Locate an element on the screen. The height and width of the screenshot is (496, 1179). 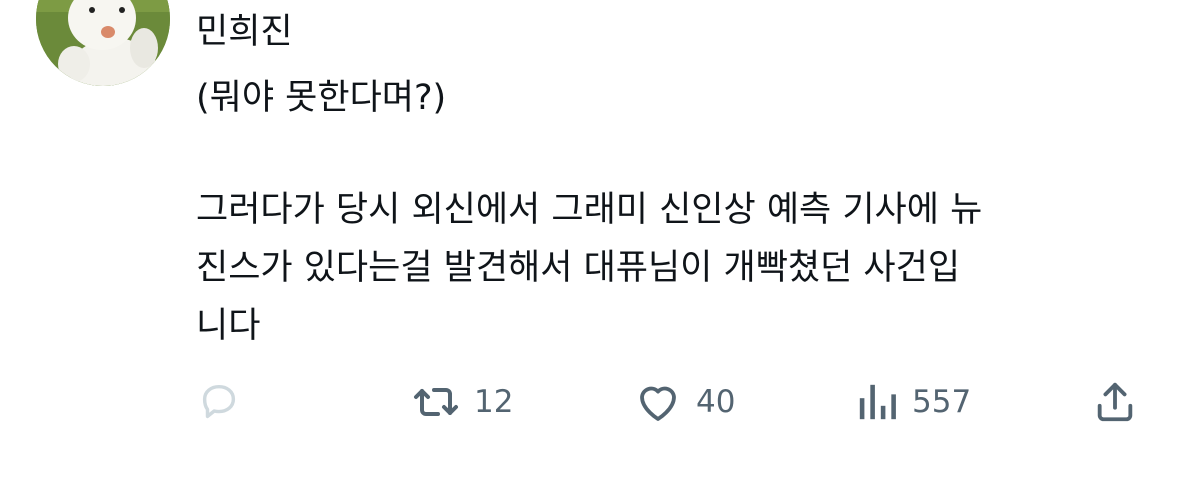
views-icon is located at coordinates (877, 402).